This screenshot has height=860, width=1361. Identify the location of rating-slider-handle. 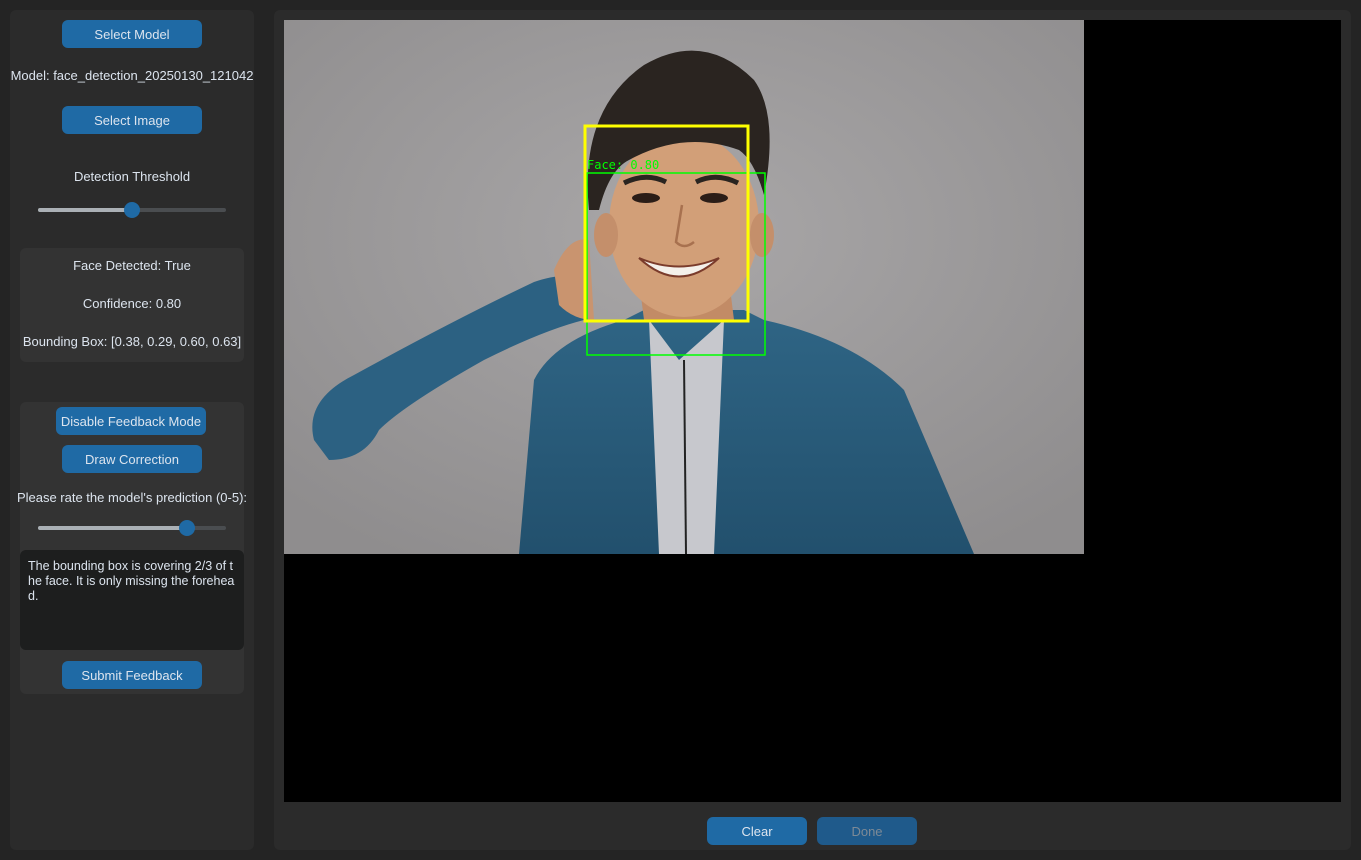
(187, 528).